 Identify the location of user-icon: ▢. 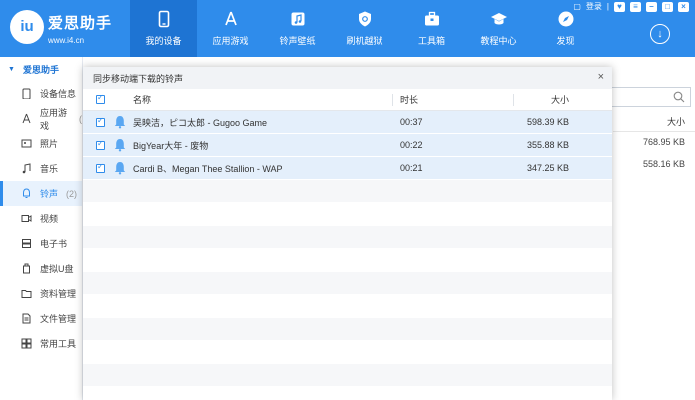
(577, 6).